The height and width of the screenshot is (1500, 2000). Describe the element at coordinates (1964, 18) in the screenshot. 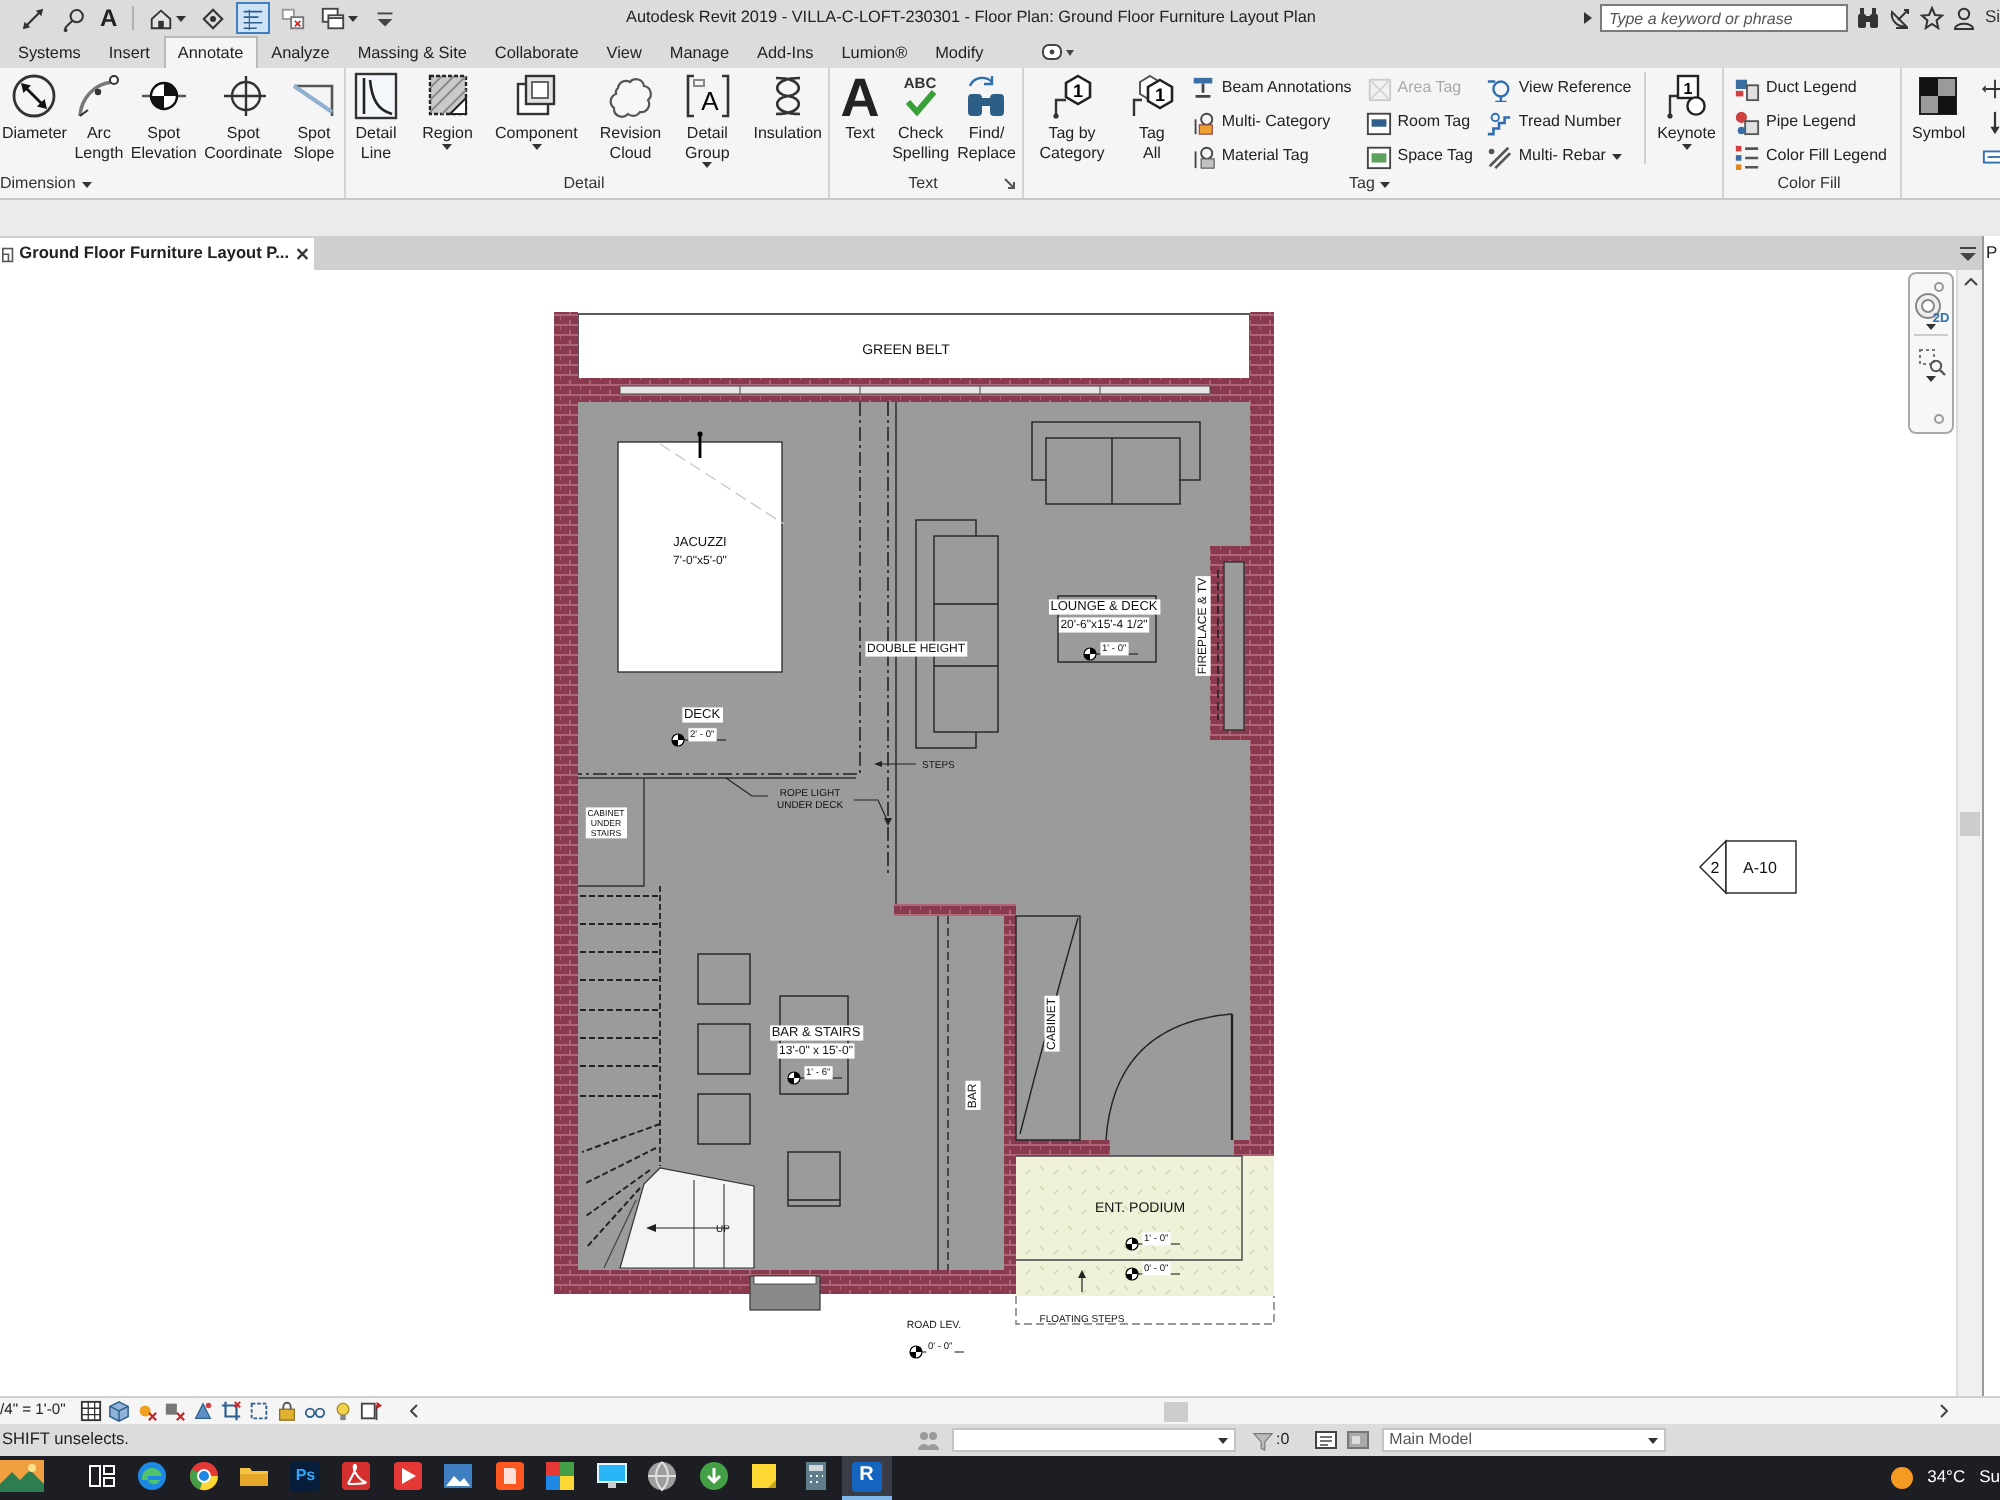

I see `user-icon` at that location.